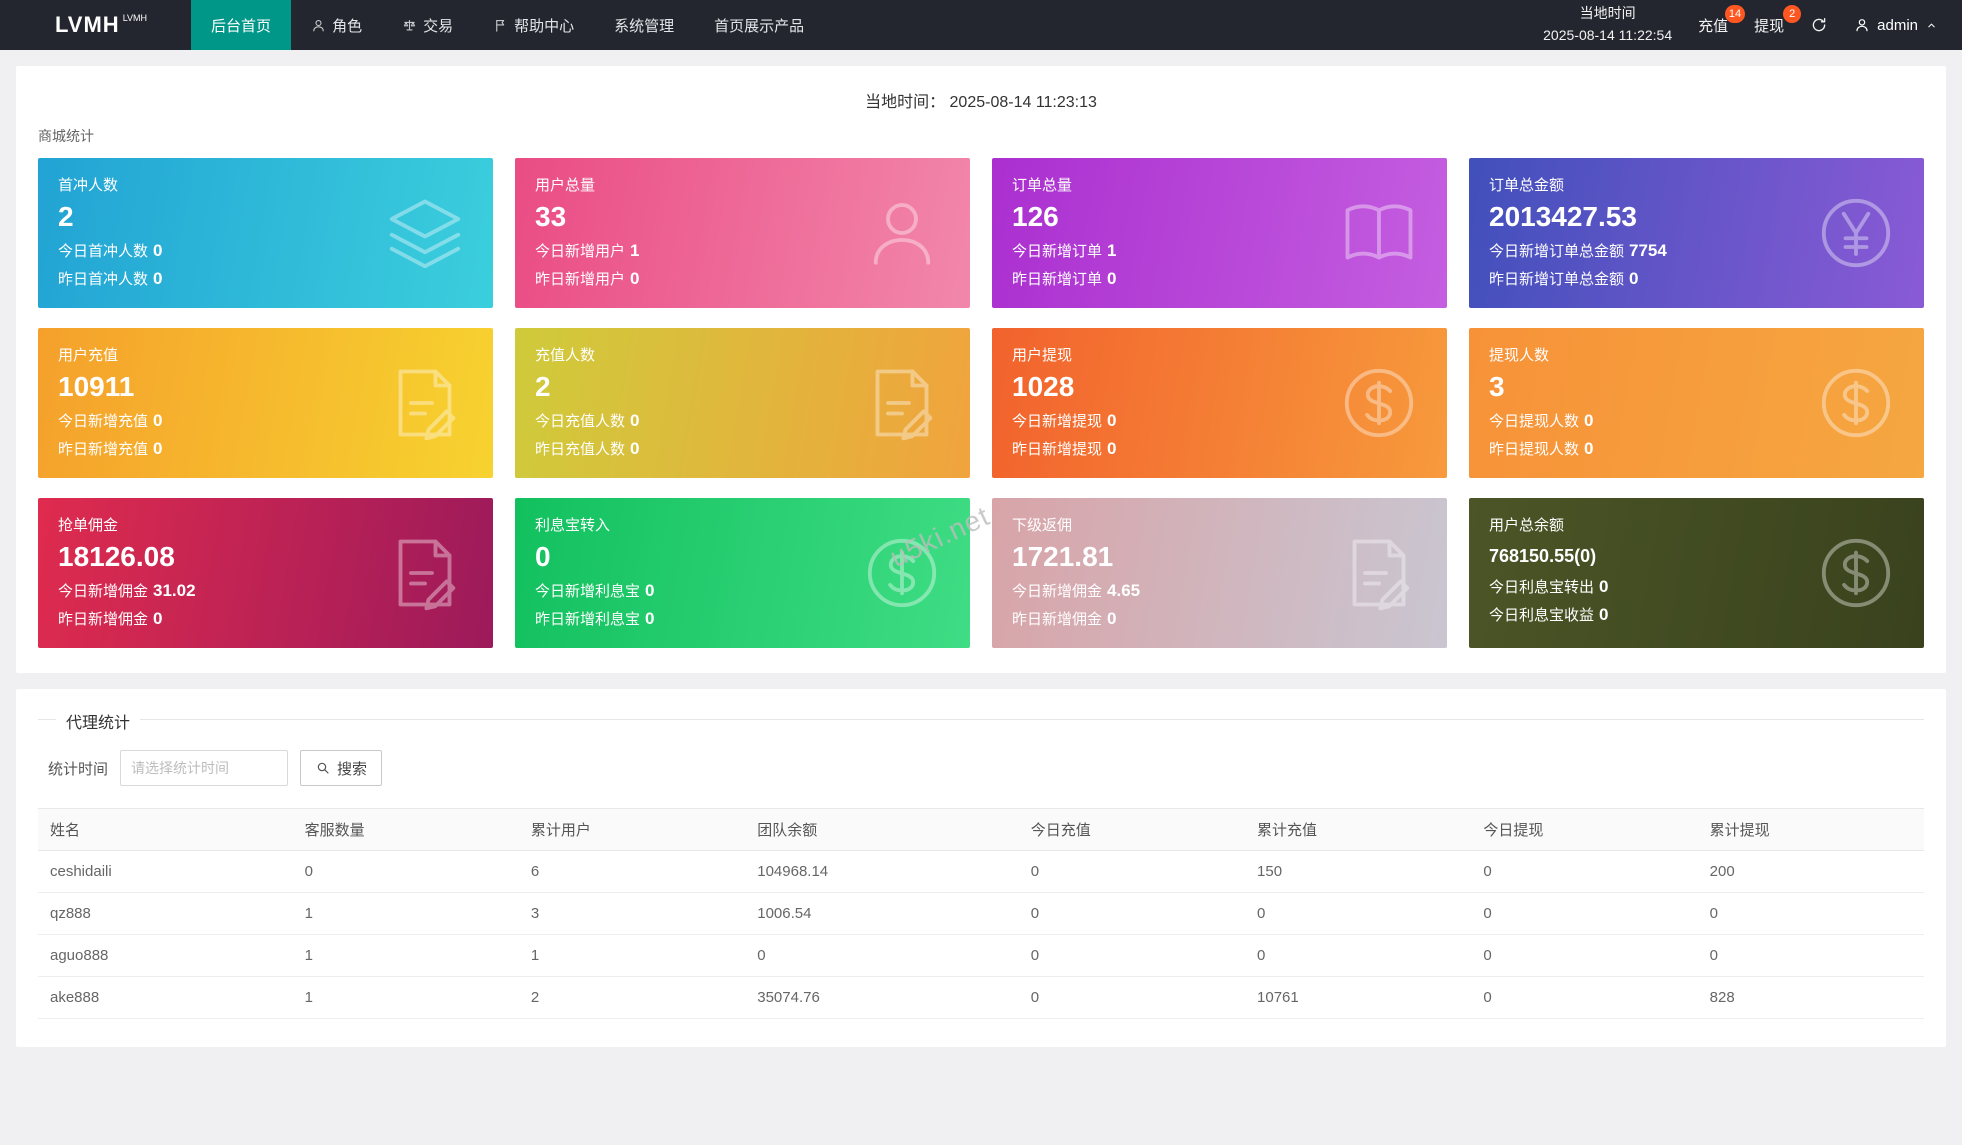  I want to click on nav-item-label: 系统管理, so click(644, 26).